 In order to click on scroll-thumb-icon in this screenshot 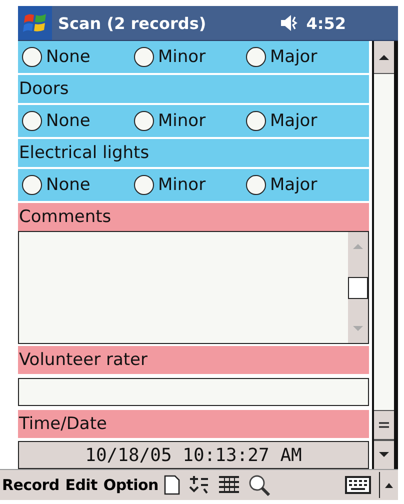, I will do `click(384, 425)`.